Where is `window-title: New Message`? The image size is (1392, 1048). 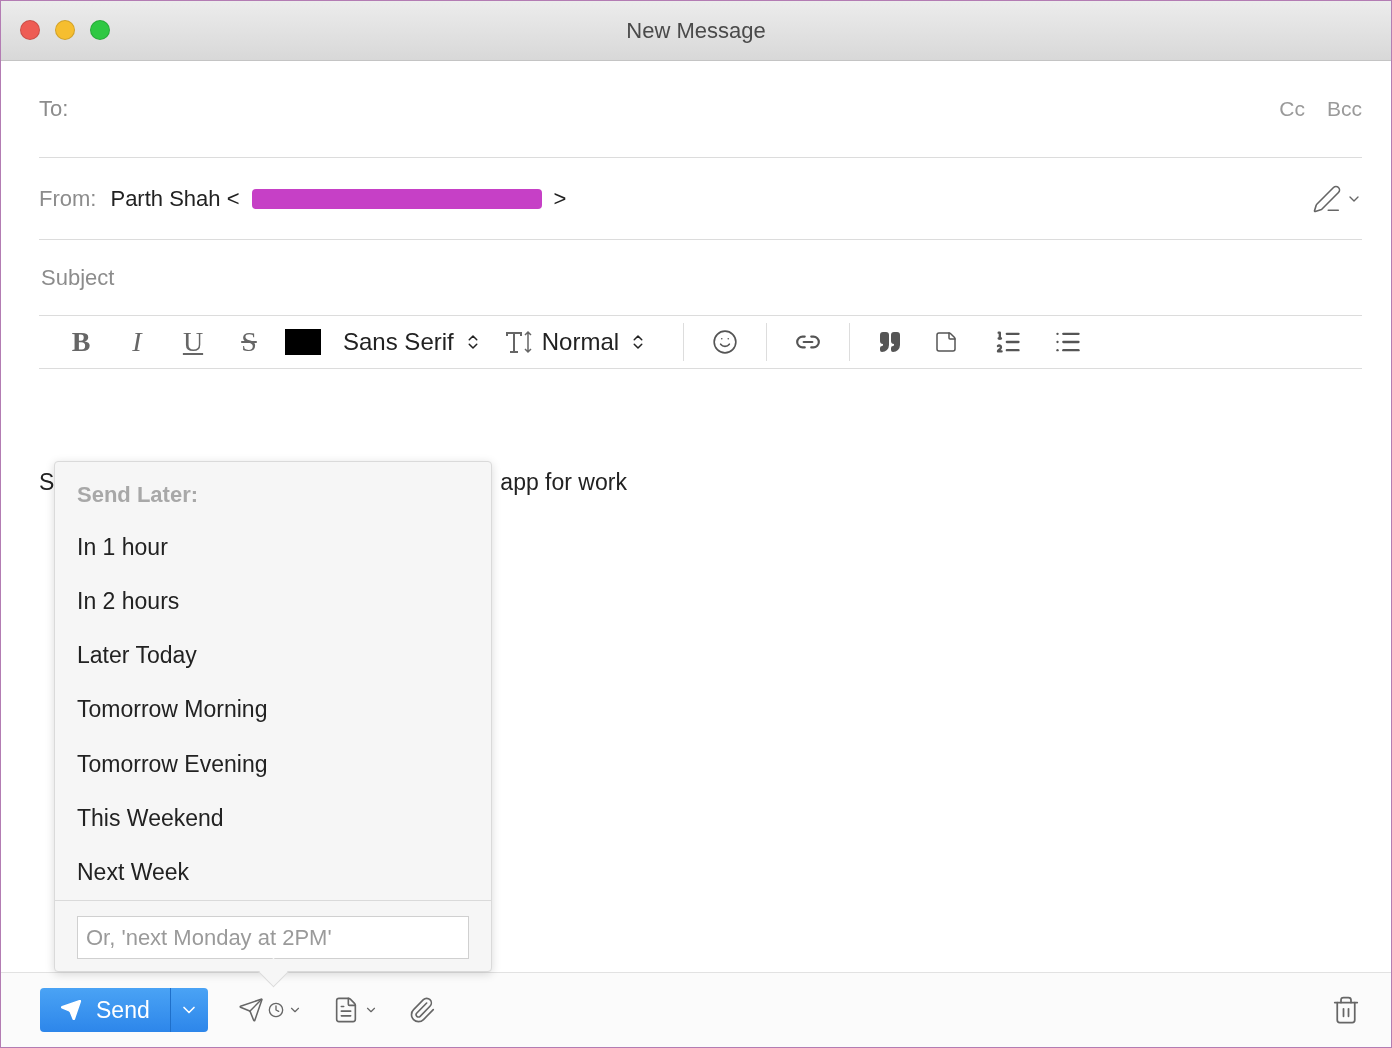
window-title: New Message is located at coordinates (696, 30).